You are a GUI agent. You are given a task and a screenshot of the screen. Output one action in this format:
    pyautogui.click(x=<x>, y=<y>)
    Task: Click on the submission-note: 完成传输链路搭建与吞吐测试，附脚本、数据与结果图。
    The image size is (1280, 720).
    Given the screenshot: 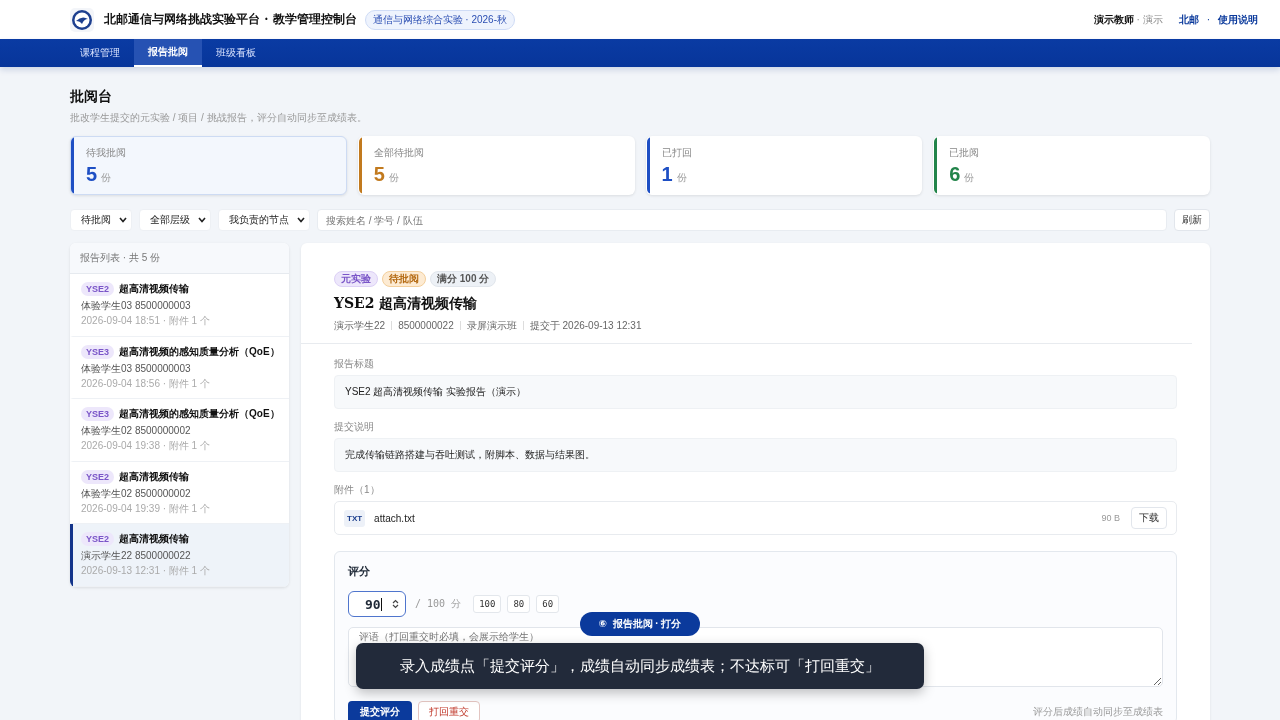 What is the action you would take?
    pyautogui.click(x=755, y=455)
    